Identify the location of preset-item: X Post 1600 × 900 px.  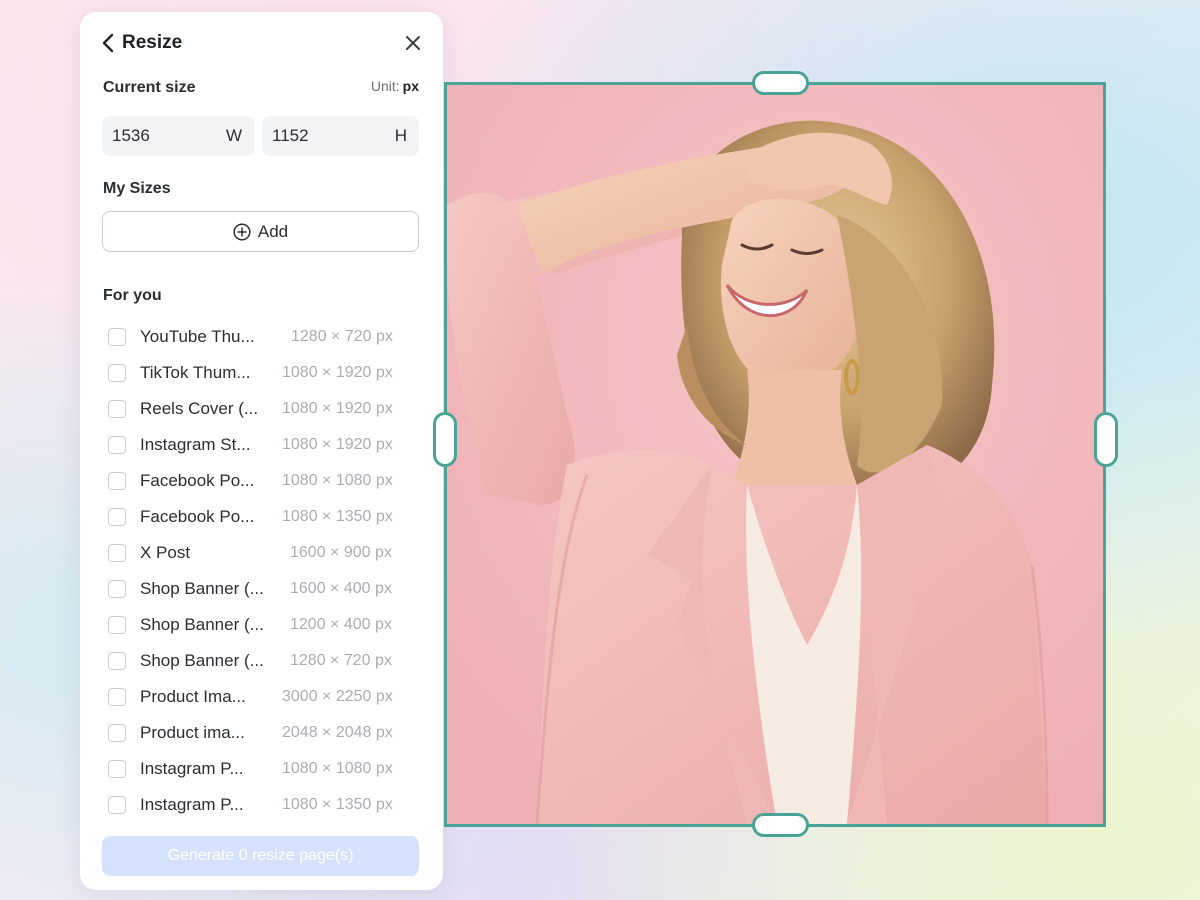
(258, 553).